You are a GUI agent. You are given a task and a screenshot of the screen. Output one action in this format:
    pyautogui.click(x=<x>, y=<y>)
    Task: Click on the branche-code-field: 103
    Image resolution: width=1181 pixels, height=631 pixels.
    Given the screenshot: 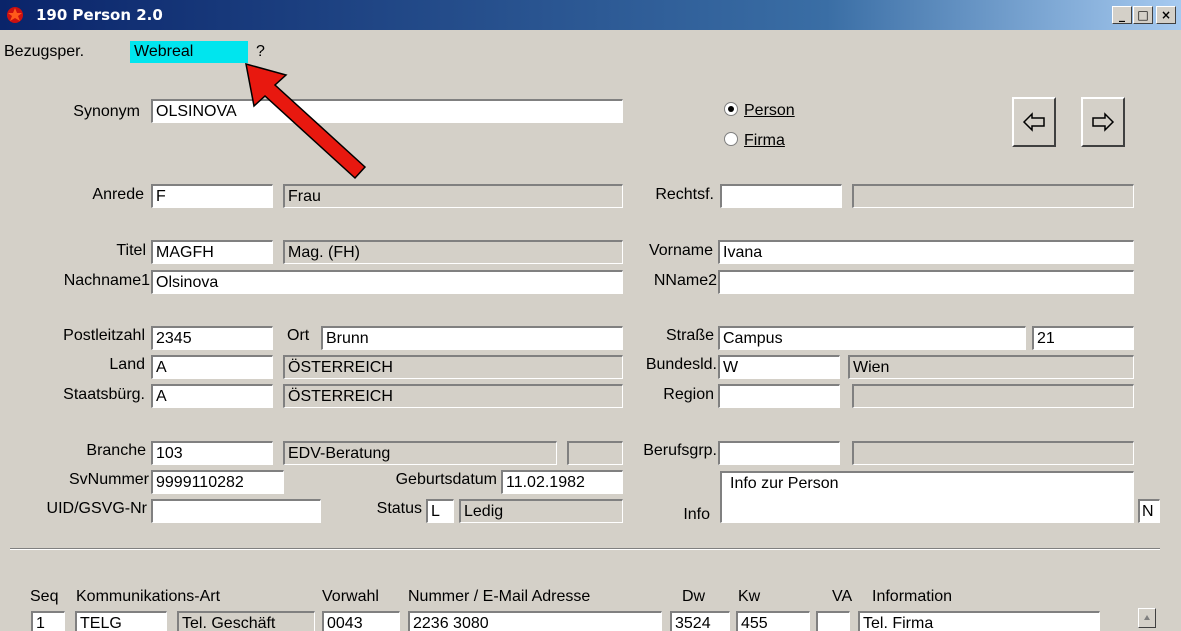 What is the action you would take?
    pyautogui.click(x=212, y=453)
    